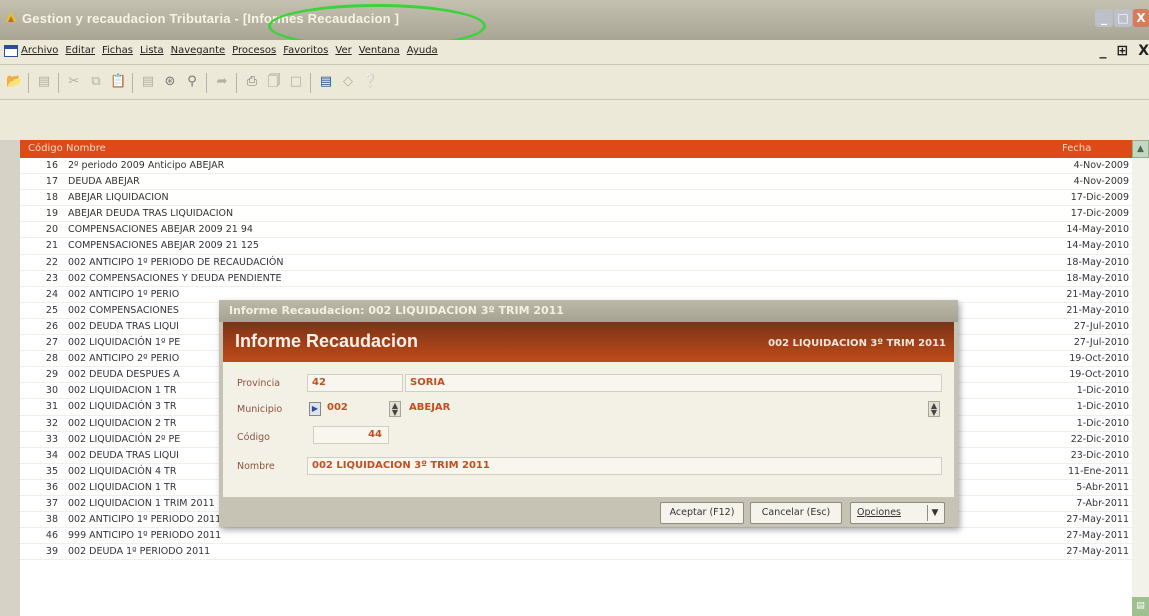  Describe the element at coordinates (327, 341) in the screenshot. I see `dialog-heading: Informe Recaudacion` at that location.